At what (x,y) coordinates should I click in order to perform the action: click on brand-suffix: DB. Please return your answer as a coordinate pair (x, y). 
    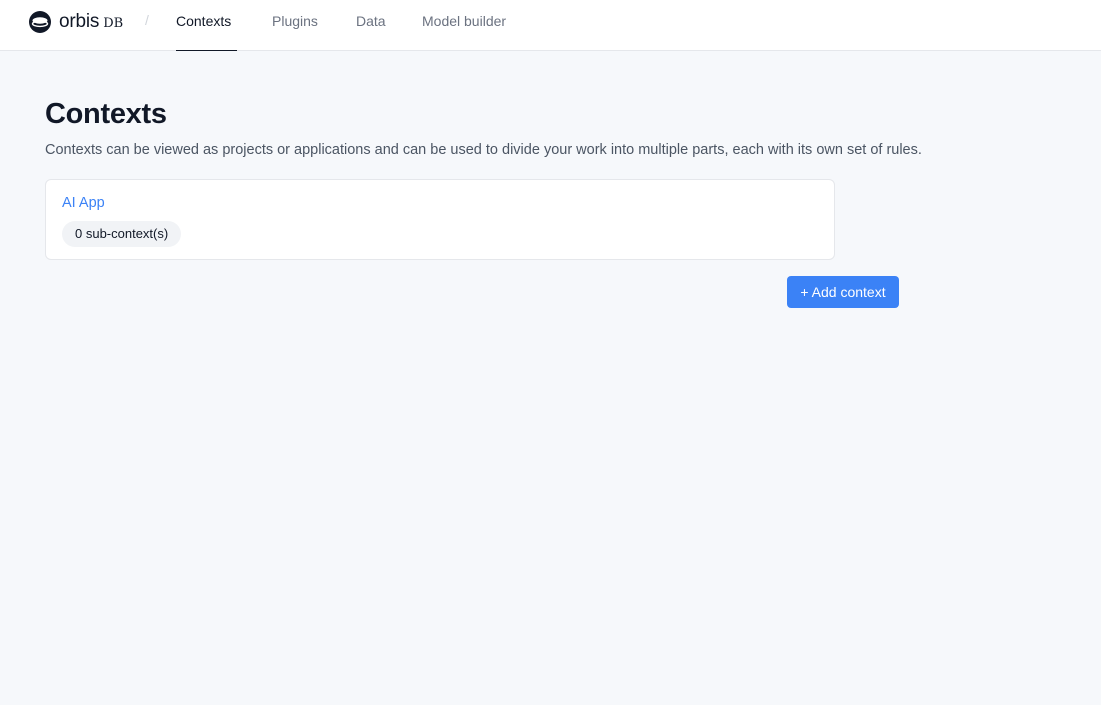
    Looking at the image, I should click on (113, 23).